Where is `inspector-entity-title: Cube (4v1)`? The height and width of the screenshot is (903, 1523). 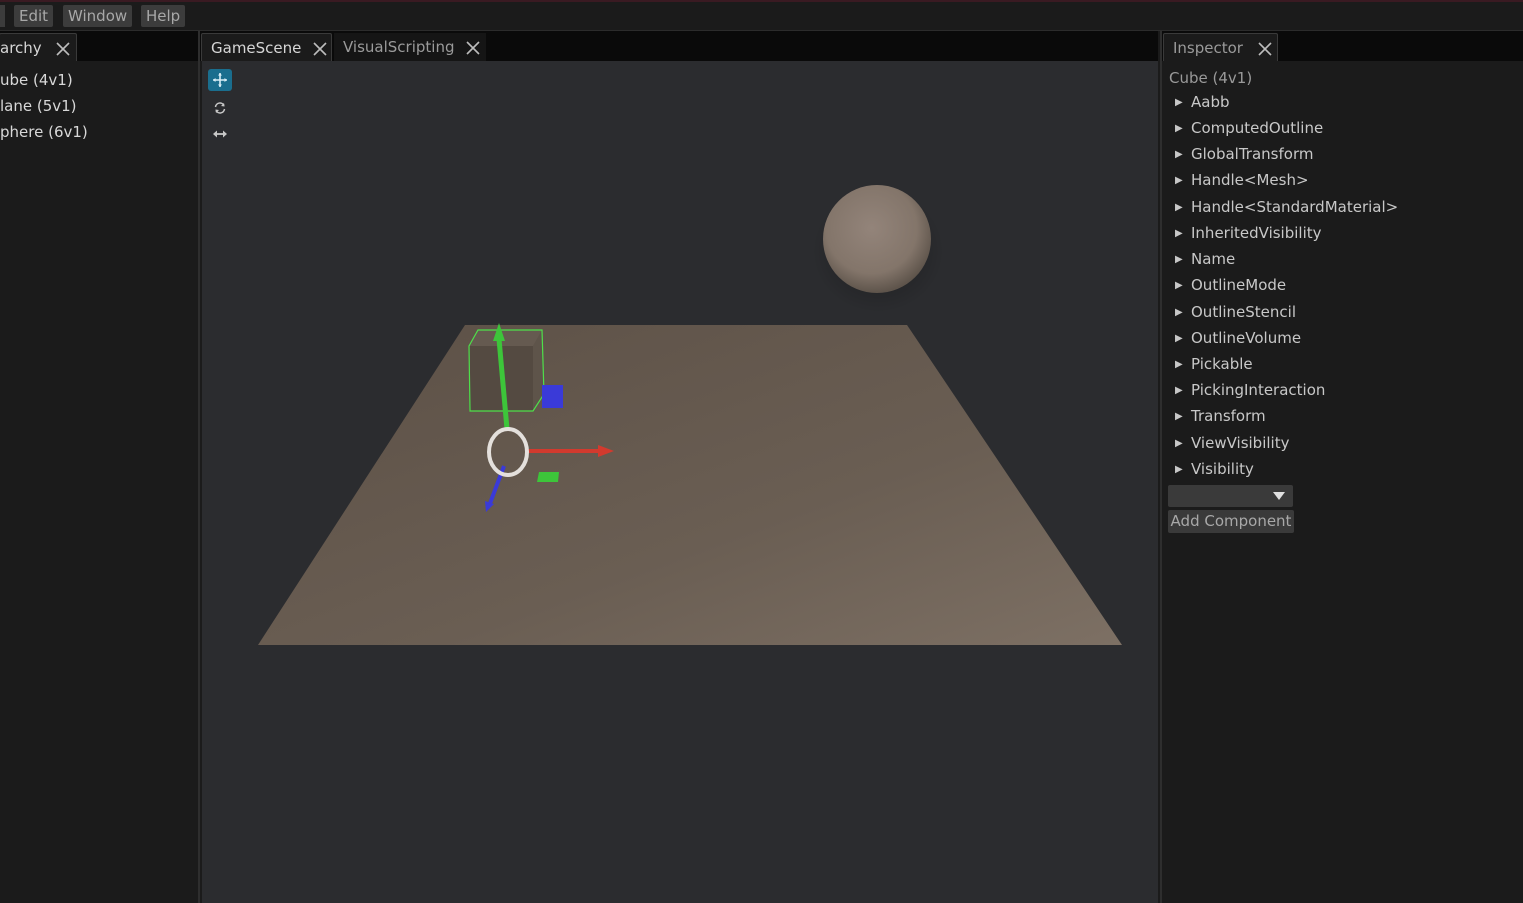 inspector-entity-title: Cube (4v1) is located at coordinates (1211, 78).